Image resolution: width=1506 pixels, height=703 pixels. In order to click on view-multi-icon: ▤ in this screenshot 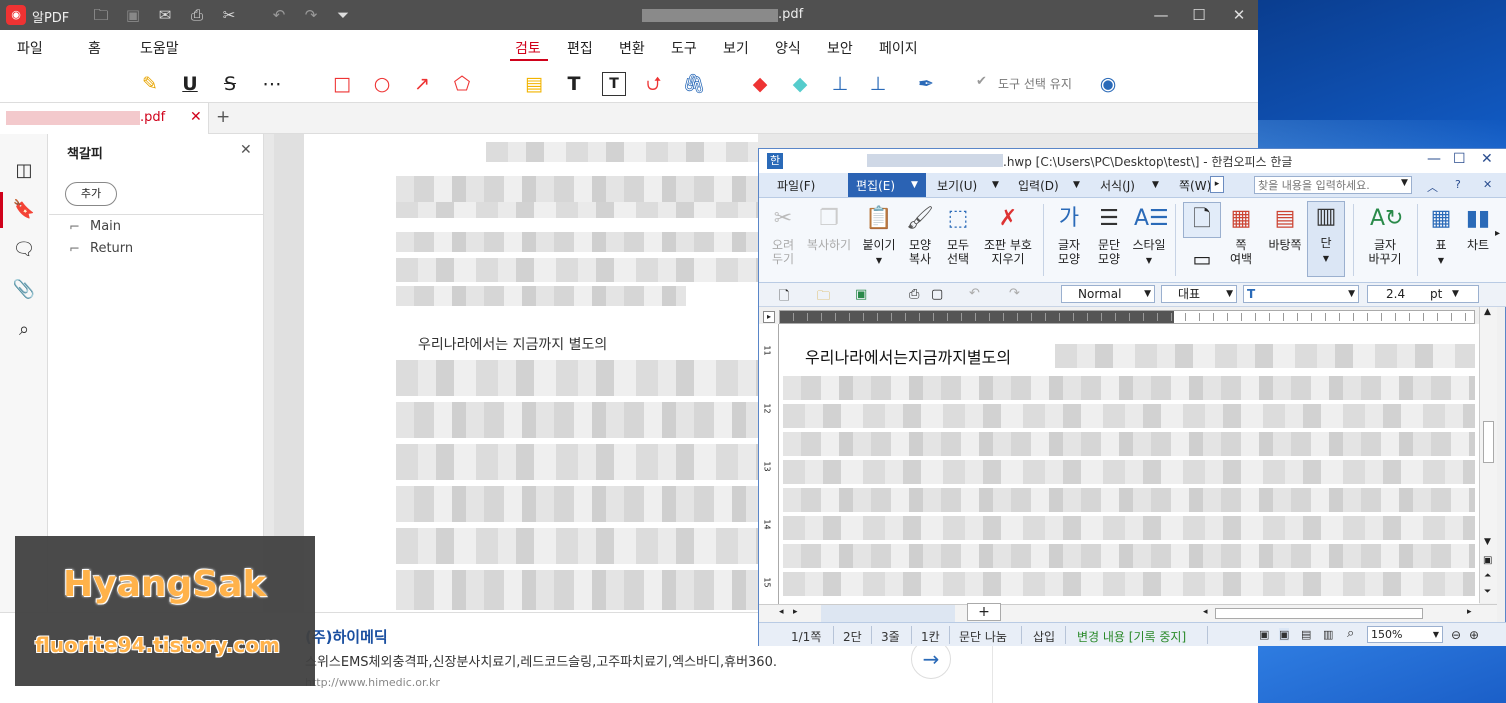, I will do `click(1306, 634)`.